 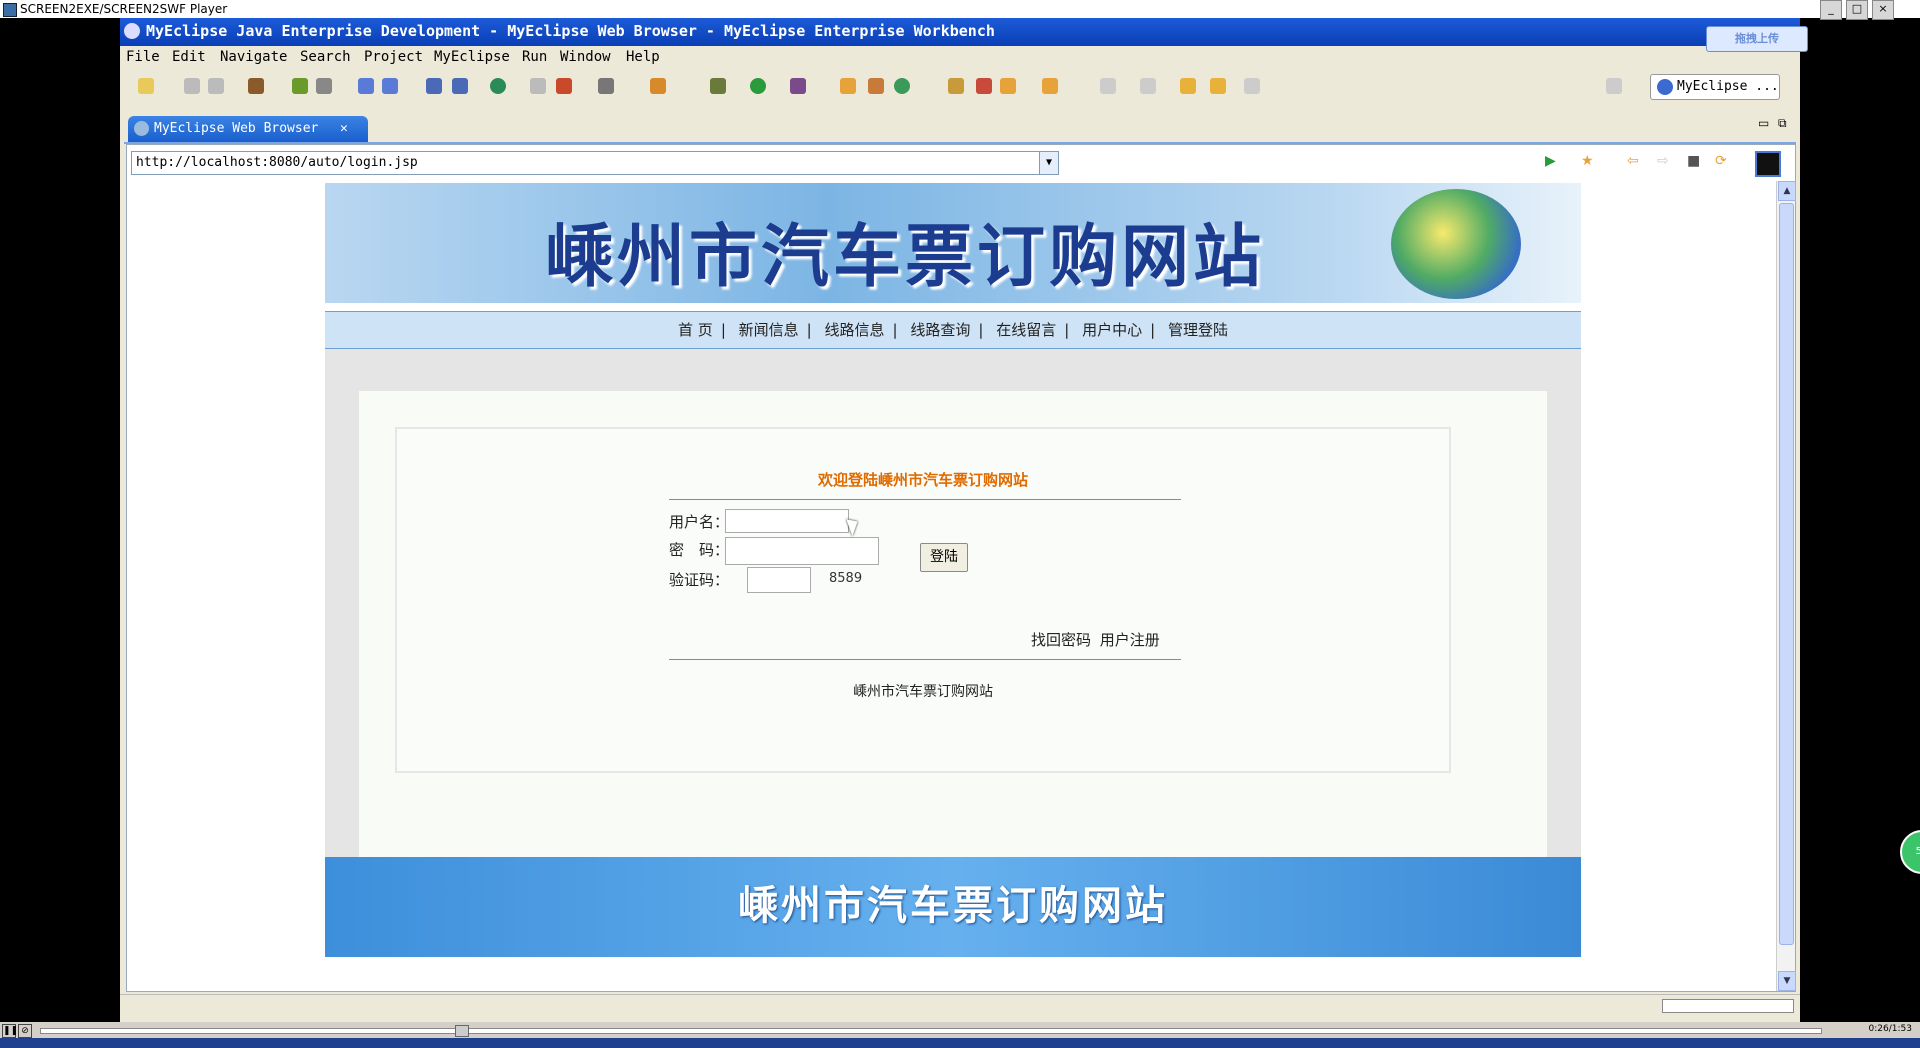 What do you see at coordinates (585, 57) in the screenshot?
I see `menu-window: Window` at bounding box center [585, 57].